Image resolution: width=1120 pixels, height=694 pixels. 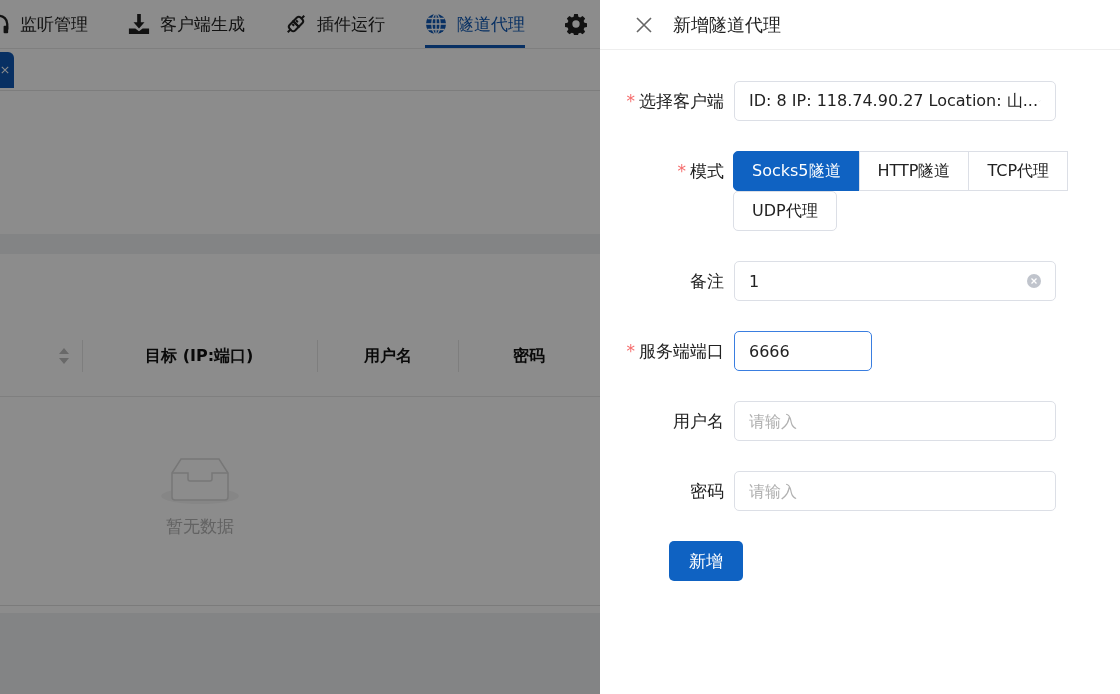 What do you see at coordinates (1018, 171) in the screenshot?
I see `mode-option-button: TCP代理` at bounding box center [1018, 171].